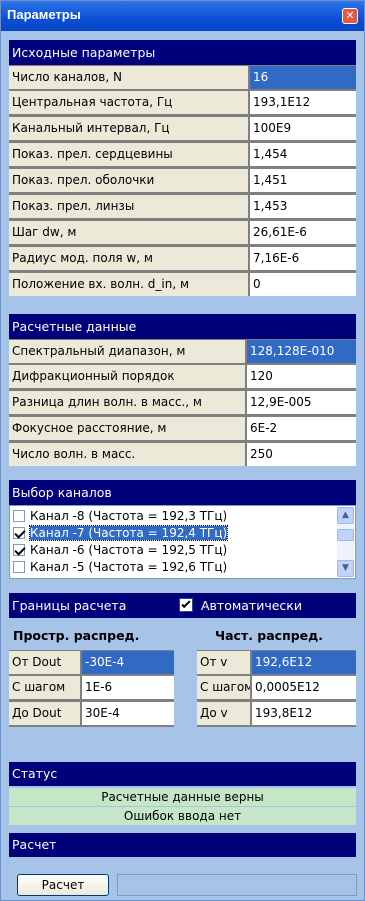  Describe the element at coordinates (182, 492) in the screenshot. I see `channel-selection-header: Выбор каналов` at that location.